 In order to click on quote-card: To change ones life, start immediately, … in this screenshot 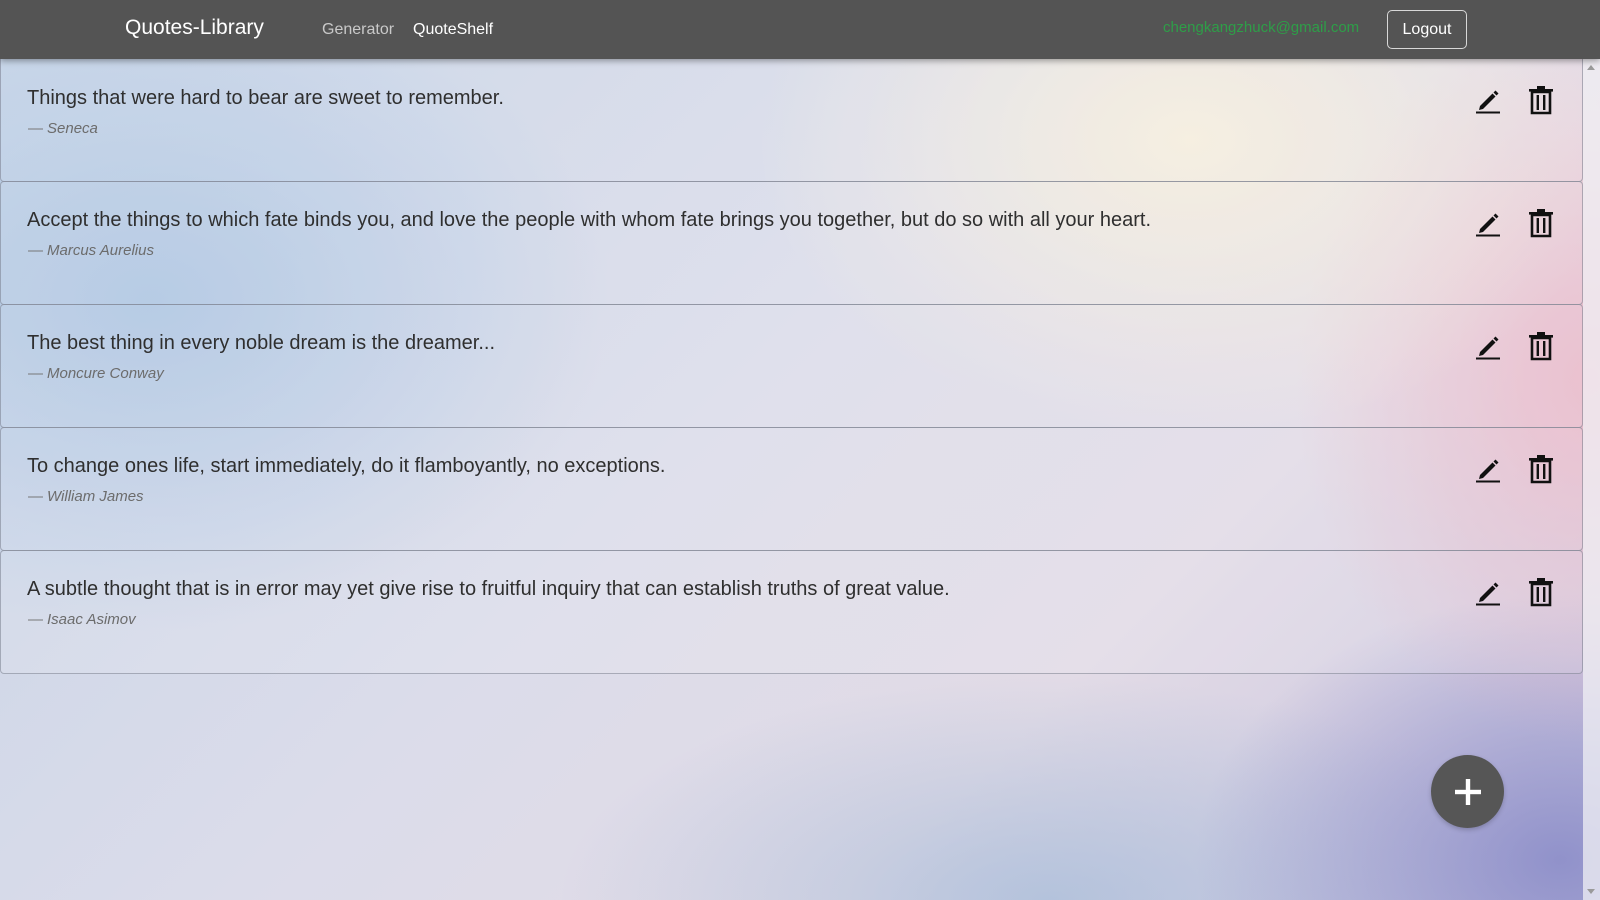, I will do `click(791, 489)`.